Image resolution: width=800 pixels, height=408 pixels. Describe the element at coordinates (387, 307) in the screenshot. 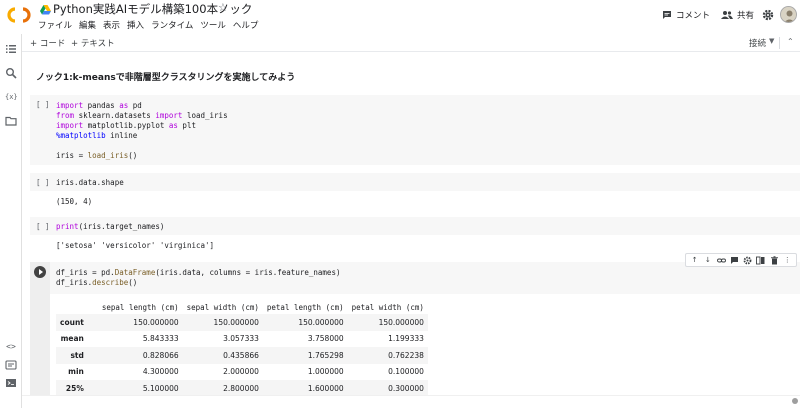

I see `column-header: petal width (cm)` at that location.